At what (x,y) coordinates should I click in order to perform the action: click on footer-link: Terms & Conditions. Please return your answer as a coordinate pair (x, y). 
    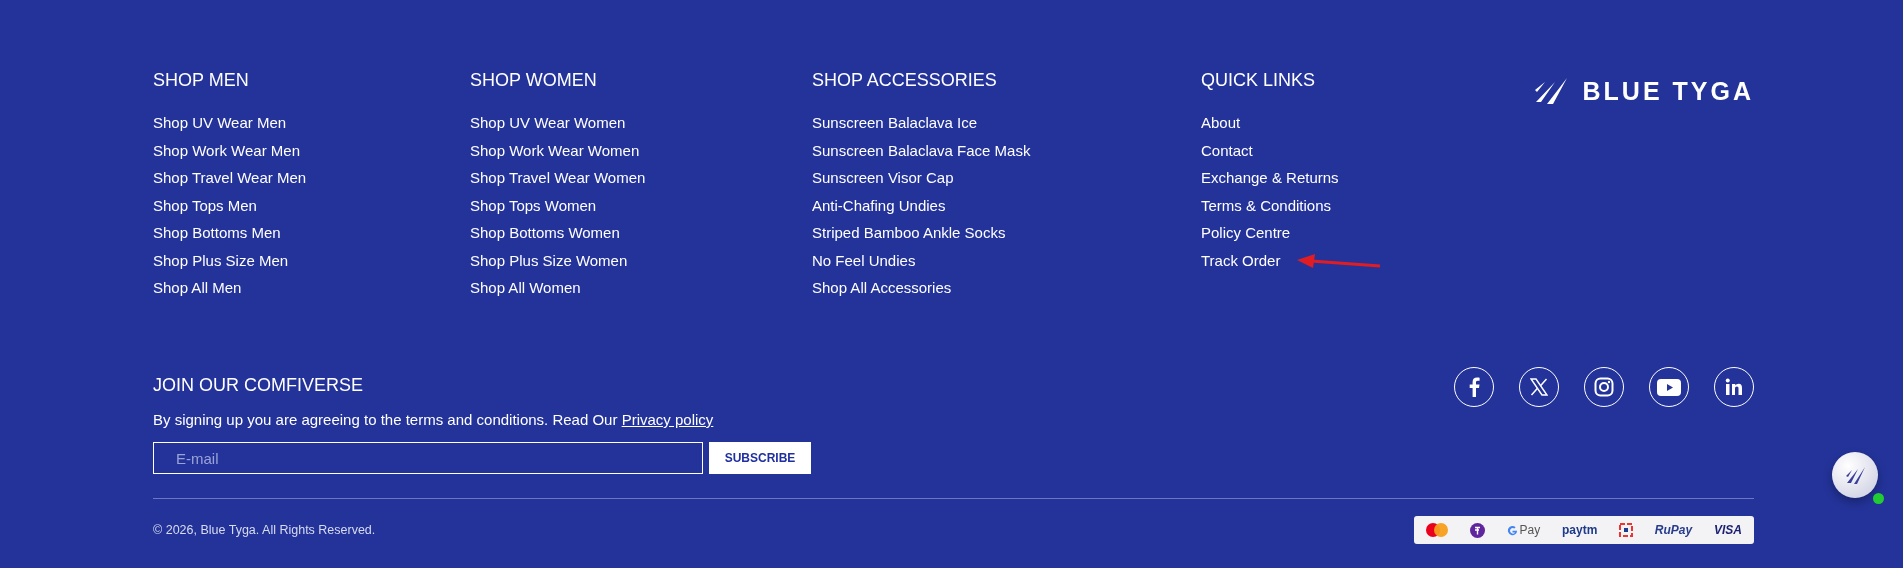
    Looking at the image, I should click on (1266, 205).